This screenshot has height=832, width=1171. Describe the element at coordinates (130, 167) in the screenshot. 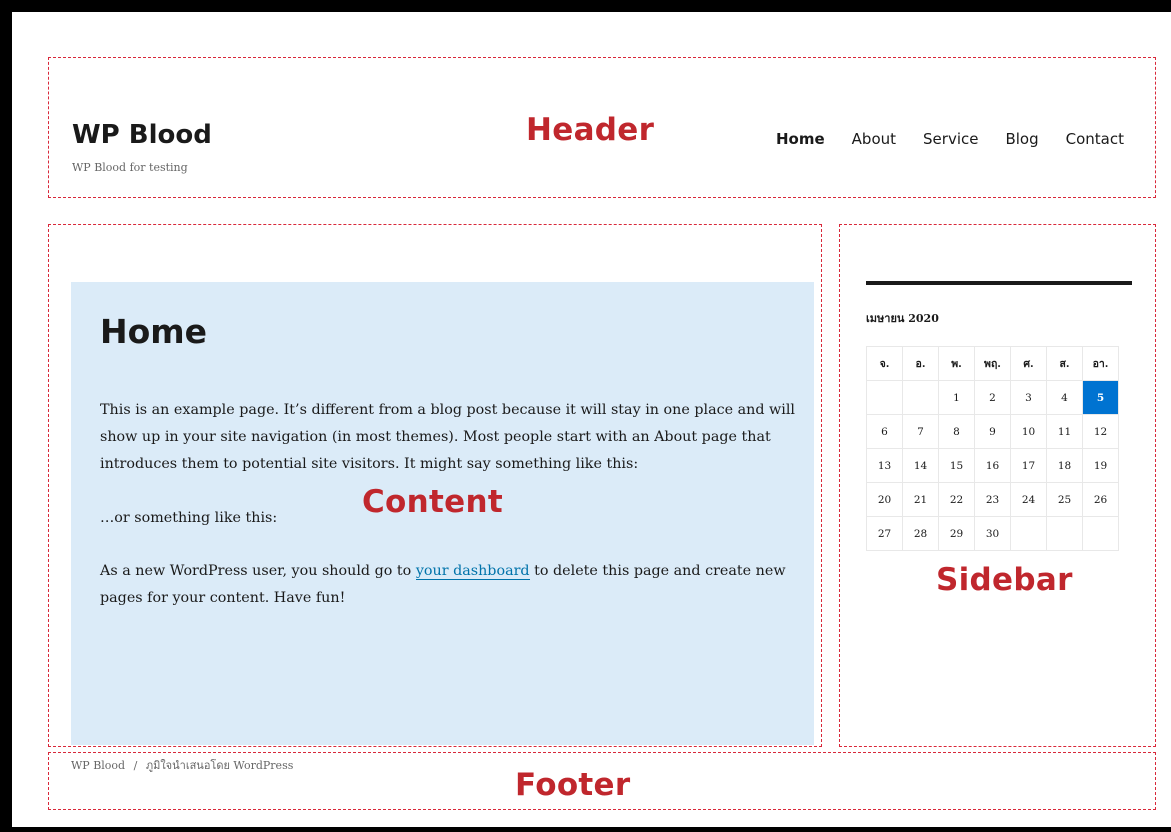

I see `site-description: WP Blood for testing` at that location.